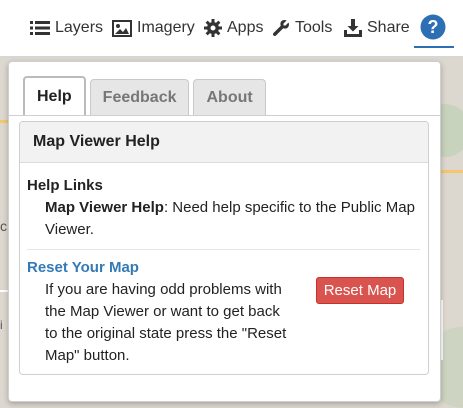  Describe the element at coordinates (3, 226) in the screenshot. I see `map-label: c` at that location.